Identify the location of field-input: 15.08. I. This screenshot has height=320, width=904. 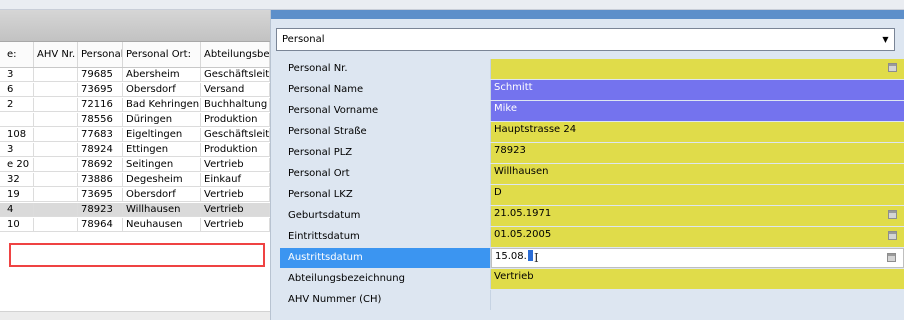
(697, 258).